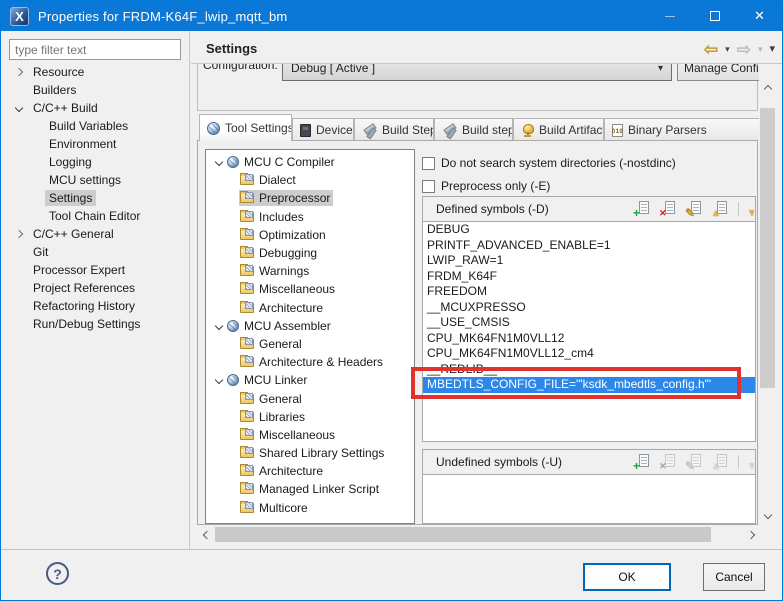  I want to click on tab-tool-settings: Tool Settings, so click(245, 127).